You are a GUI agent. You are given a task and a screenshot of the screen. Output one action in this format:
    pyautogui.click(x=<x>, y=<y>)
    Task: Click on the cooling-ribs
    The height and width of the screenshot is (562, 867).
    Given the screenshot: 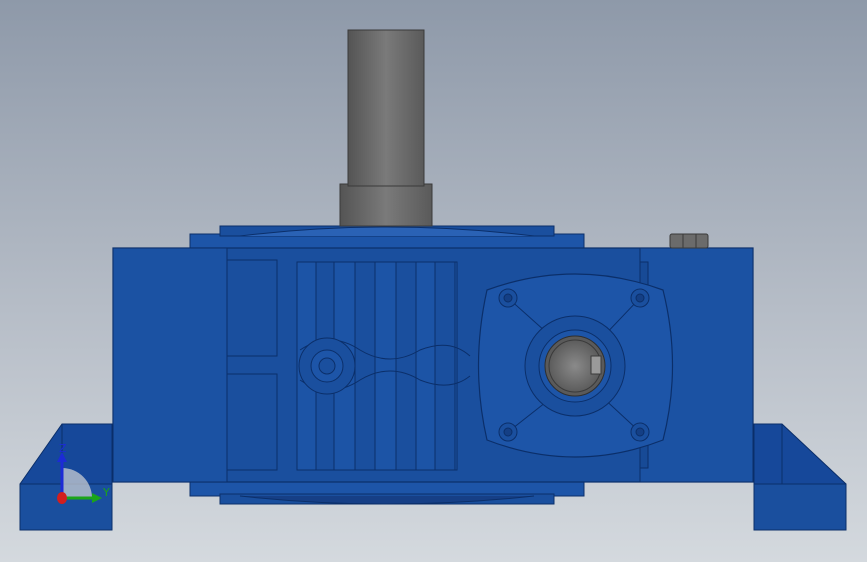 What is the action you would take?
    pyautogui.click(x=383, y=366)
    